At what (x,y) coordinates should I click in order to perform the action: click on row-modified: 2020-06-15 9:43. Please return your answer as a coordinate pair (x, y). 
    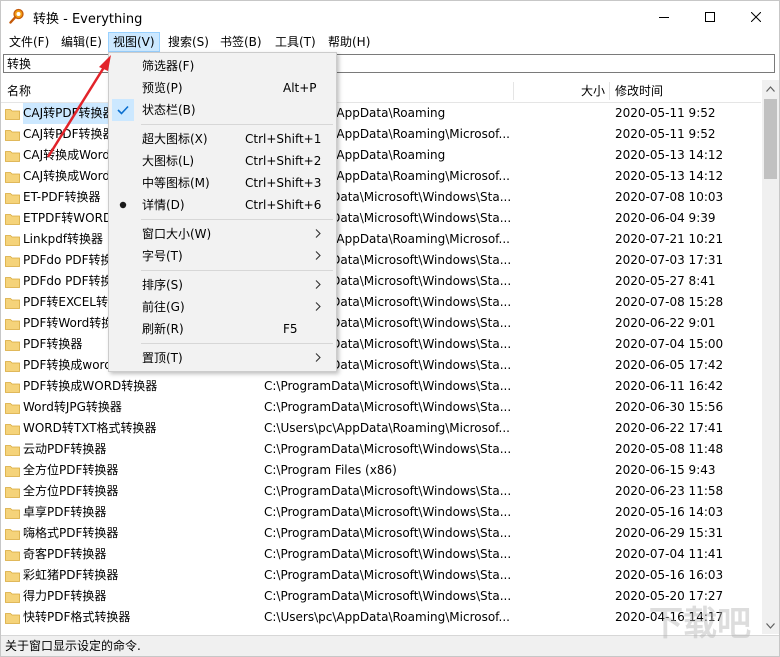
    Looking at the image, I should click on (665, 470).